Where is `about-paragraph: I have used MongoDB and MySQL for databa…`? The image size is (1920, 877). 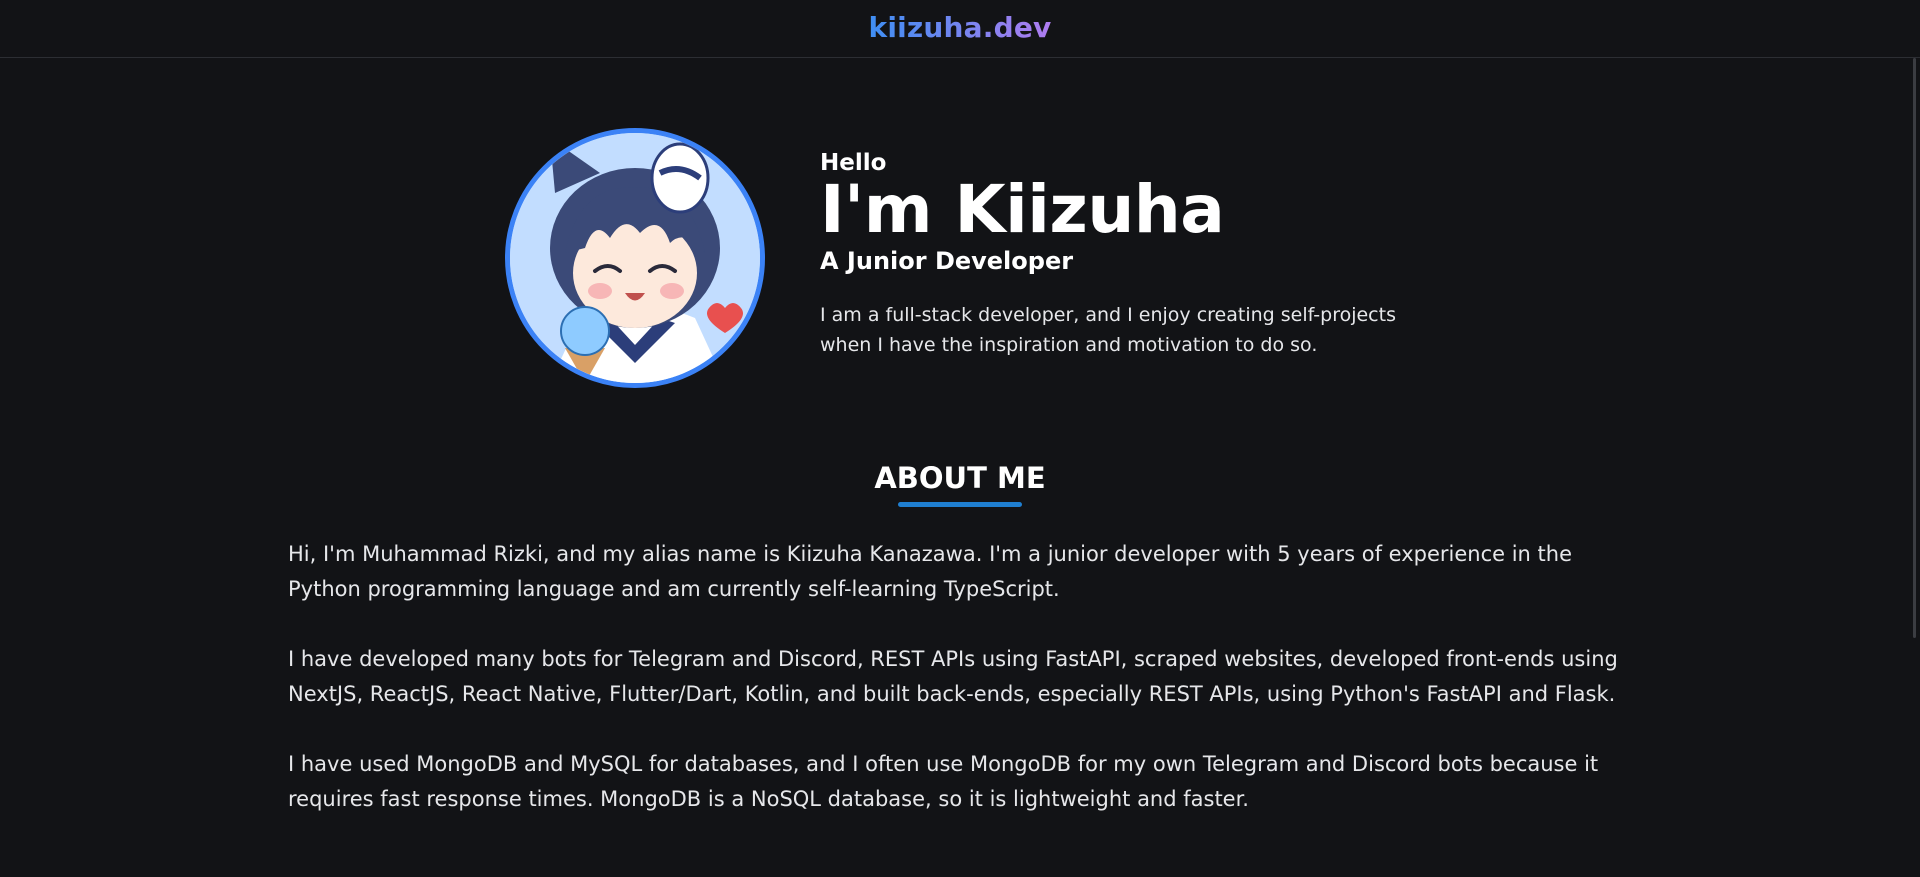
about-paragraph: I have used MongoDB and MySQL for databa… is located at coordinates (943, 781).